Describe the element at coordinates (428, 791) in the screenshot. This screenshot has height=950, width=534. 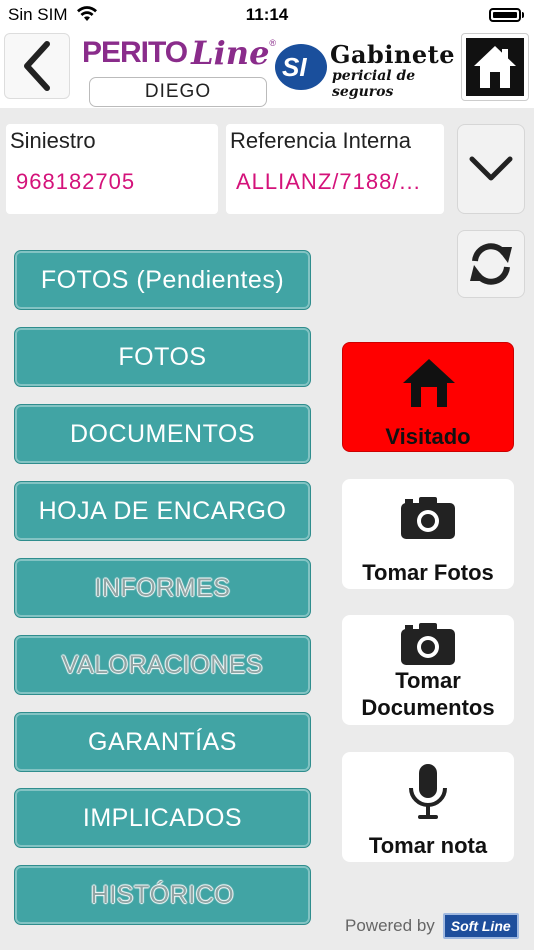
I see `microphone-icon` at that location.